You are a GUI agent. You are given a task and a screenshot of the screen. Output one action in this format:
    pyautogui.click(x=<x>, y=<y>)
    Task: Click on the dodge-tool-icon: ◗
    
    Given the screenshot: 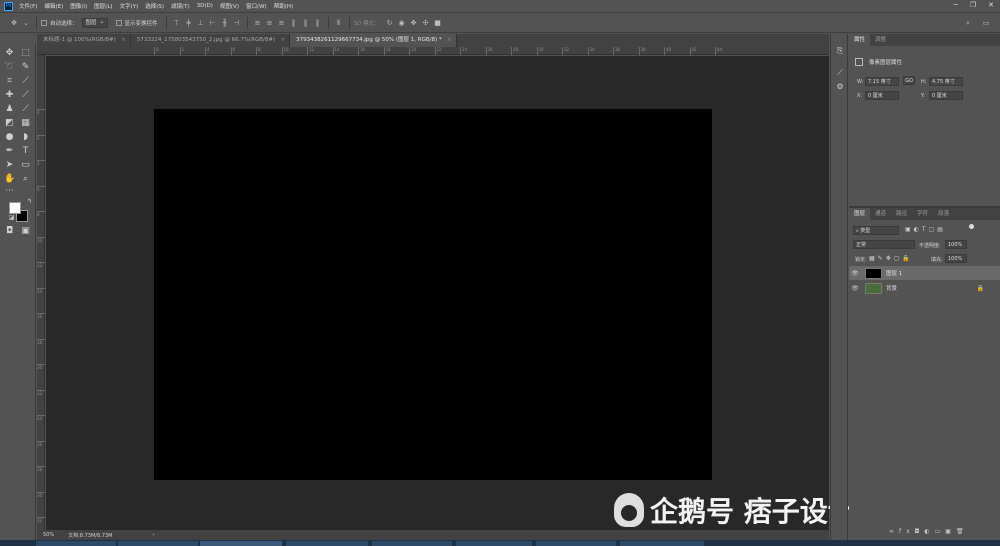 What is the action you would take?
    pyautogui.click(x=25, y=137)
    